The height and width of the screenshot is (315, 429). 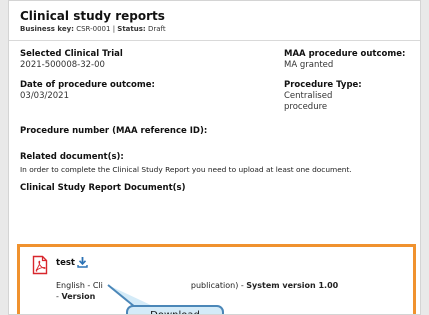 I want to click on download-tooltip: Download, so click(x=175, y=309).